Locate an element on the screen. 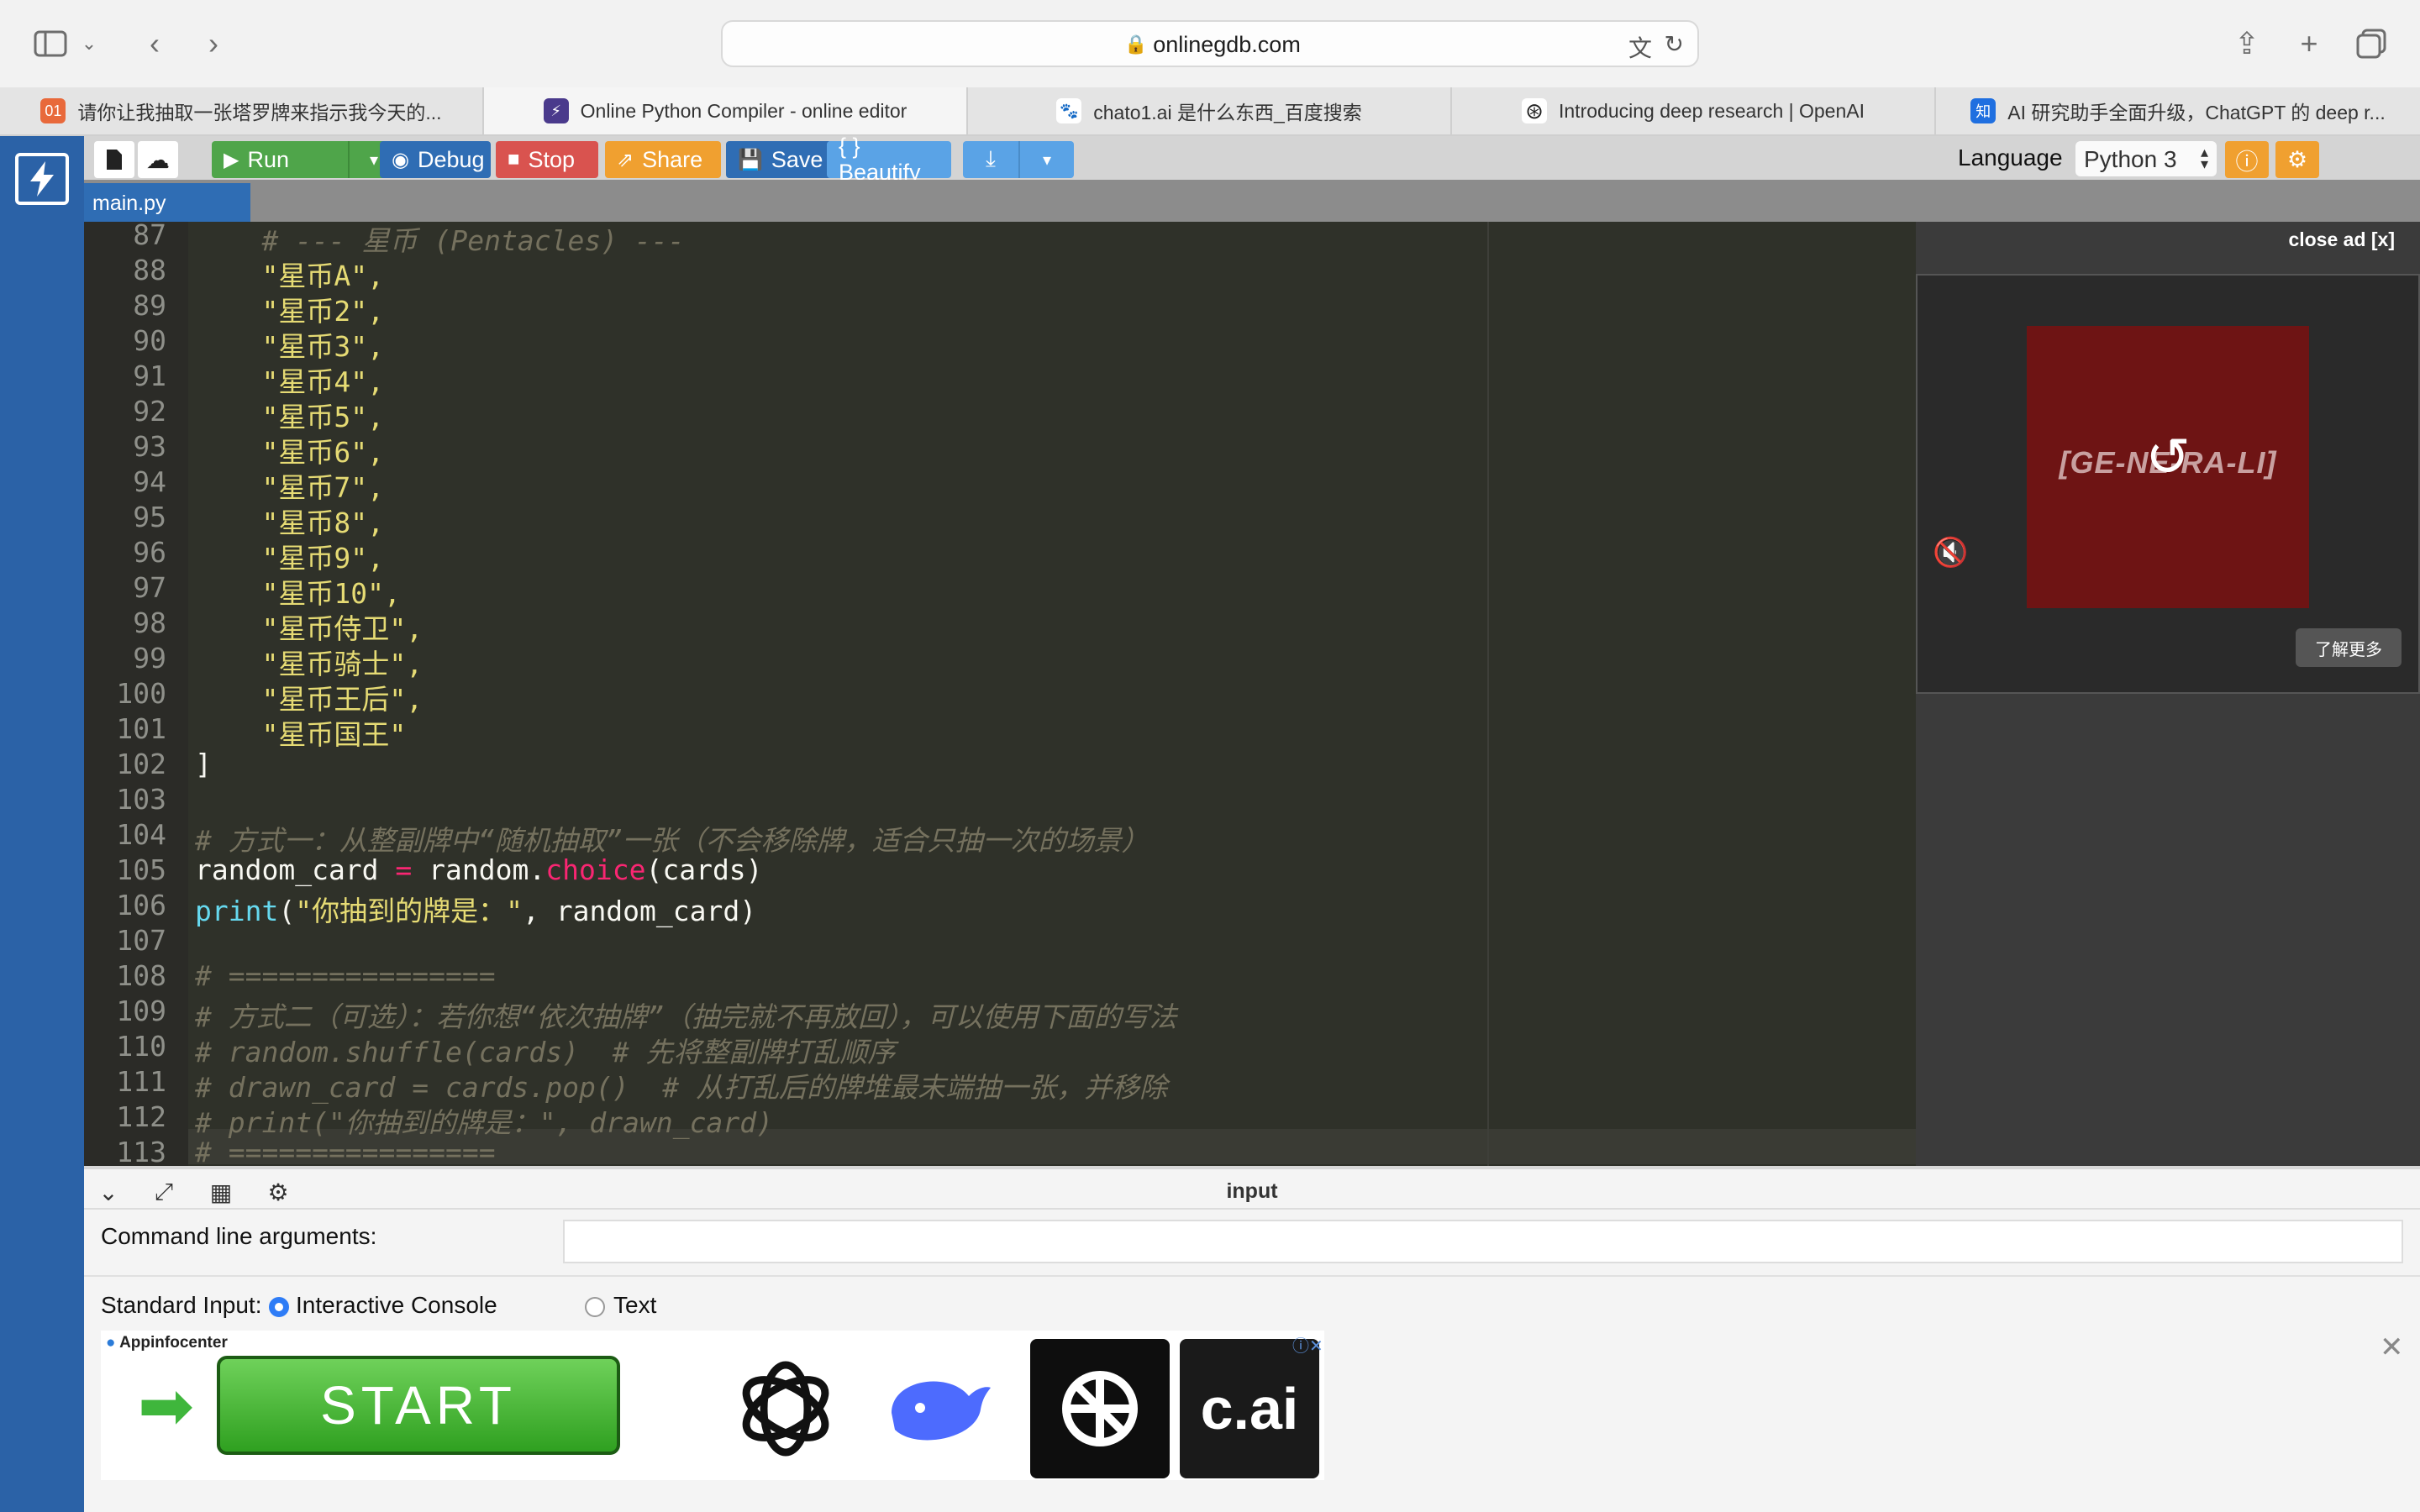  close-banner-icon: ✕ is located at coordinates (2392, 1347).